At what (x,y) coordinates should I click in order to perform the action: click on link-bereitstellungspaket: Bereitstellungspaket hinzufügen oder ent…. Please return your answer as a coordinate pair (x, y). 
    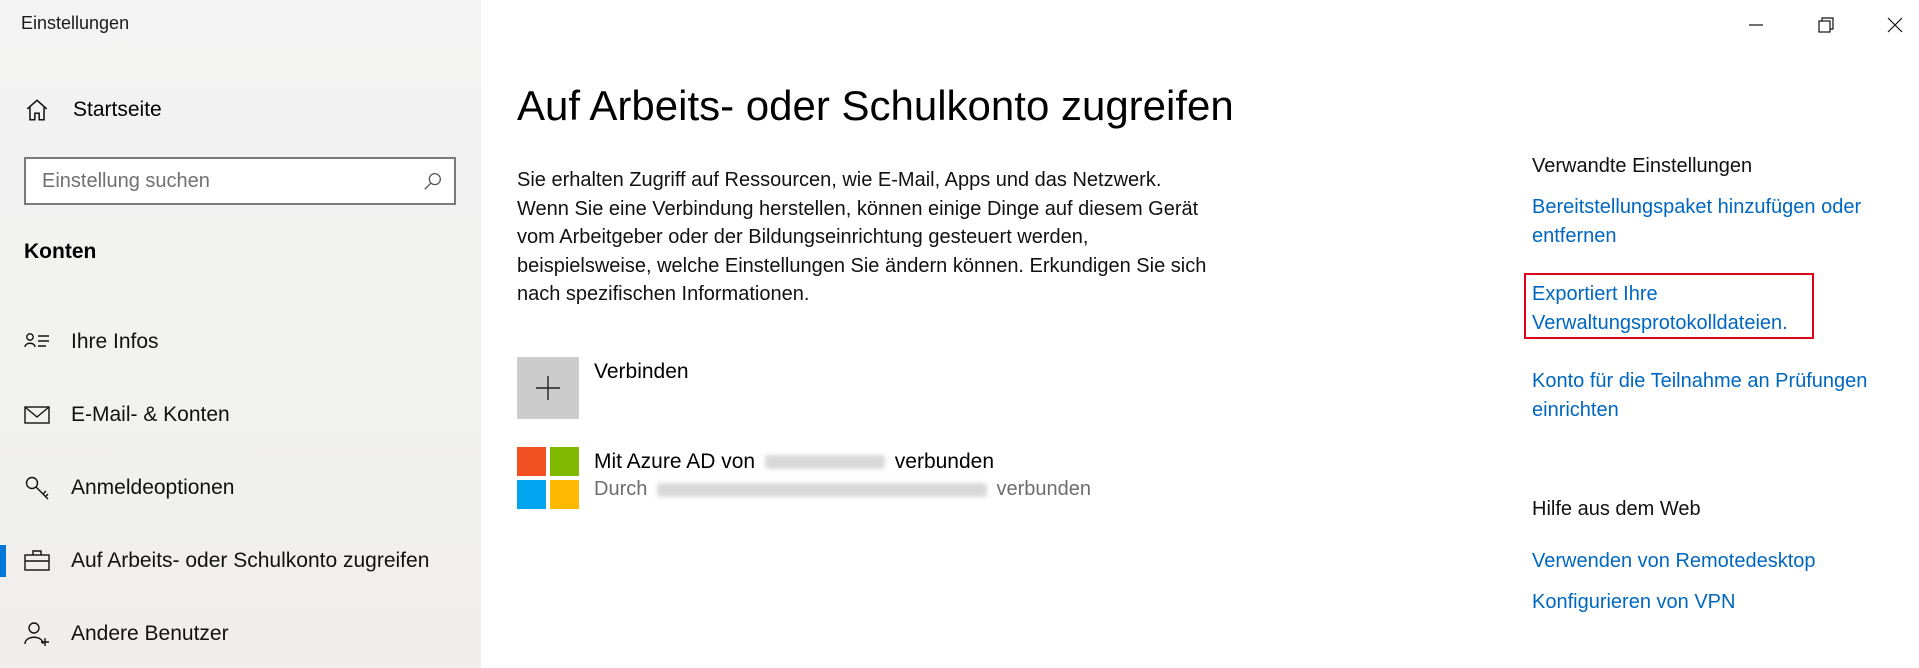
    Looking at the image, I should click on (1717, 221).